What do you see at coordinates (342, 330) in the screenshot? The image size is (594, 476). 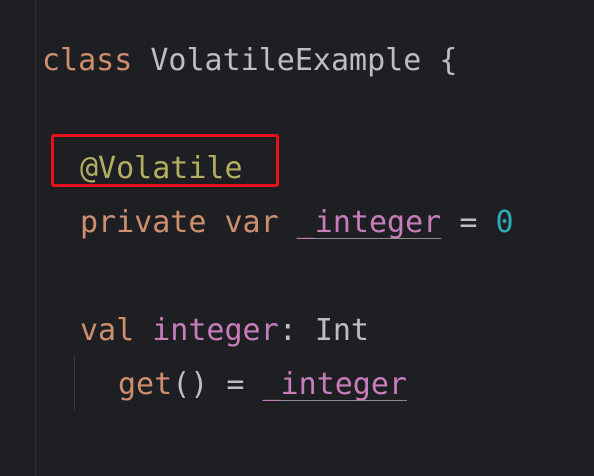 I see `type-name: Int` at bounding box center [342, 330].